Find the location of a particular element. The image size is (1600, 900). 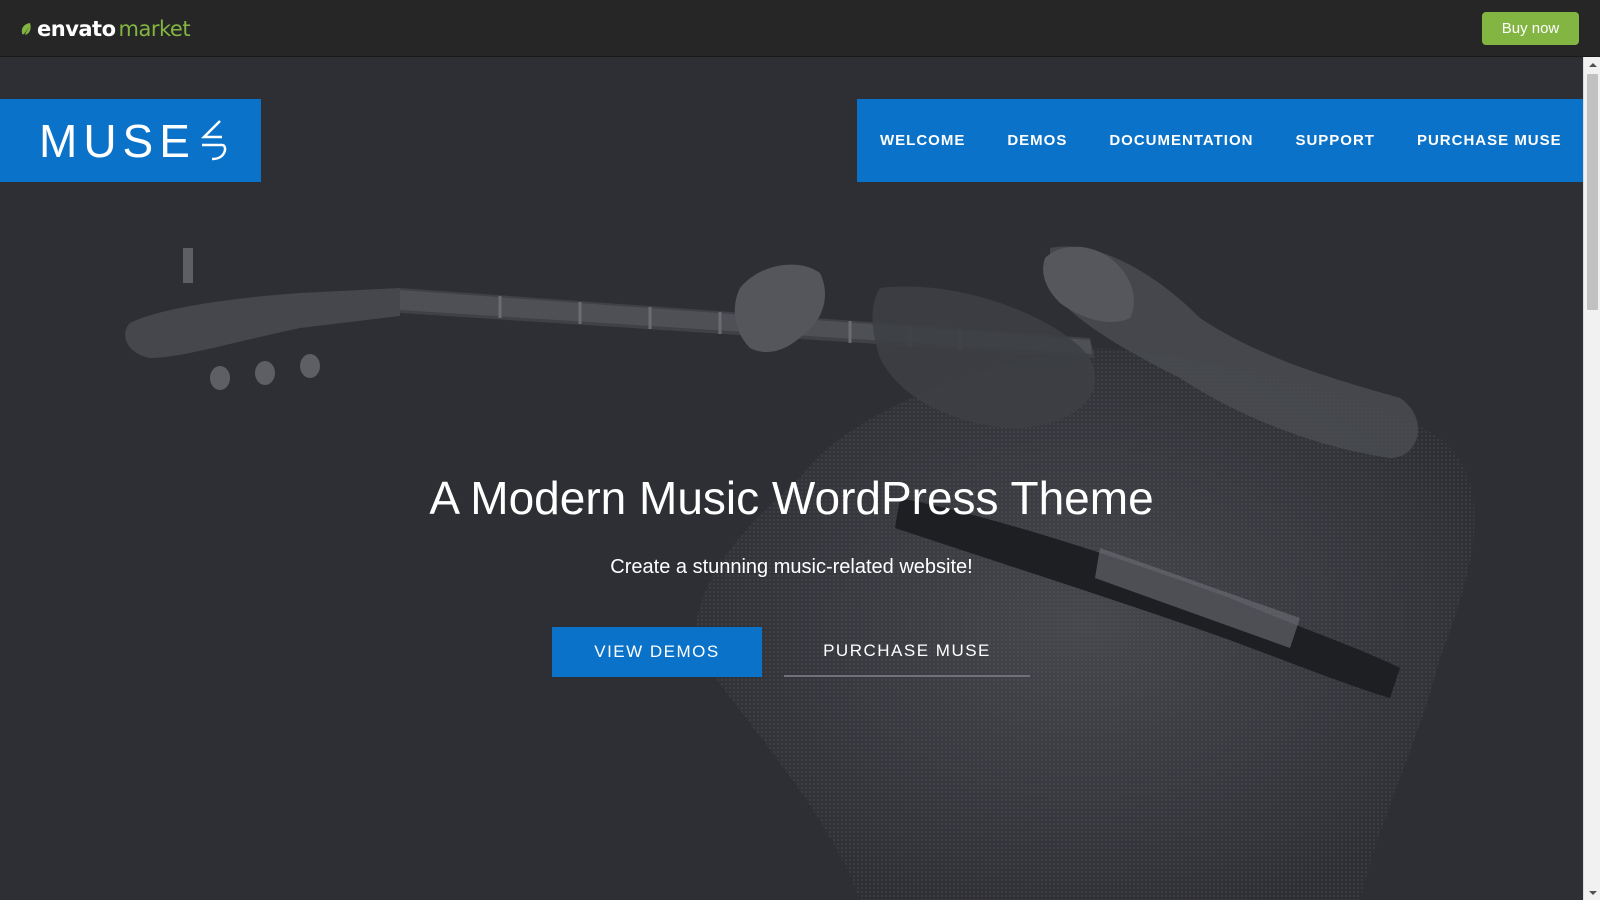

buy-now-button: Buy now is located at coordinates (1530, 28).